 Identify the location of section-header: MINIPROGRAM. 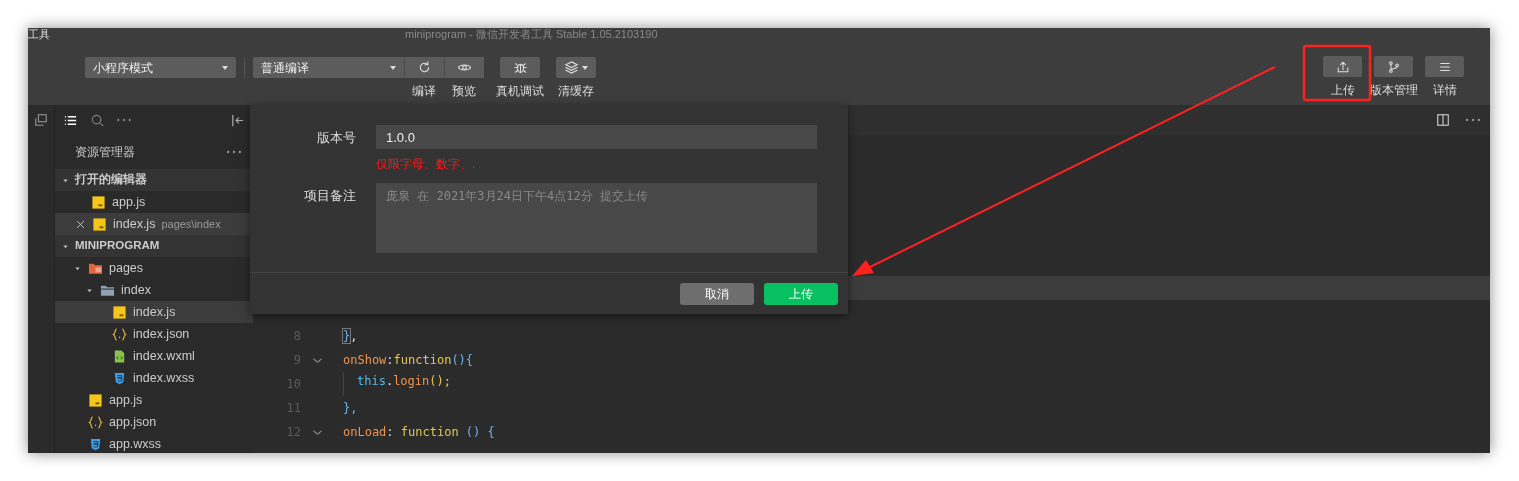
(154, 246).